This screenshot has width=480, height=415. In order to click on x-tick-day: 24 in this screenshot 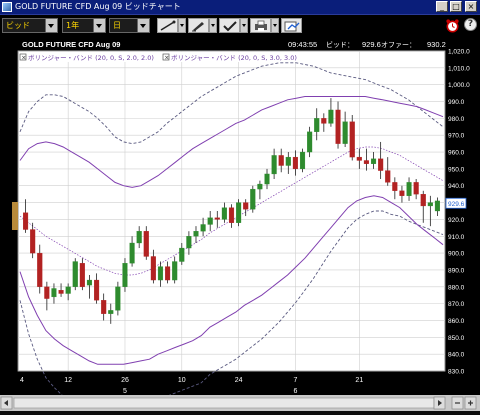, I will do `click(239, 380)`.